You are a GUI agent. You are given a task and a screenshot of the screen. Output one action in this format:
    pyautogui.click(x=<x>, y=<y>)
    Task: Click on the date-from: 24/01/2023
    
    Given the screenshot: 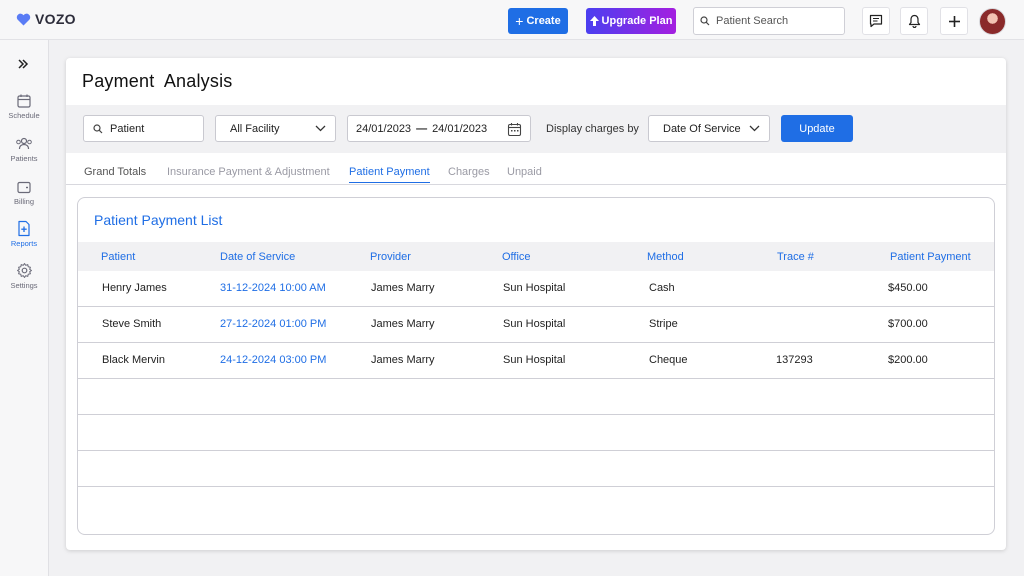 What is the action you would take?
    pyautogui.click(x=384, y=128)
    